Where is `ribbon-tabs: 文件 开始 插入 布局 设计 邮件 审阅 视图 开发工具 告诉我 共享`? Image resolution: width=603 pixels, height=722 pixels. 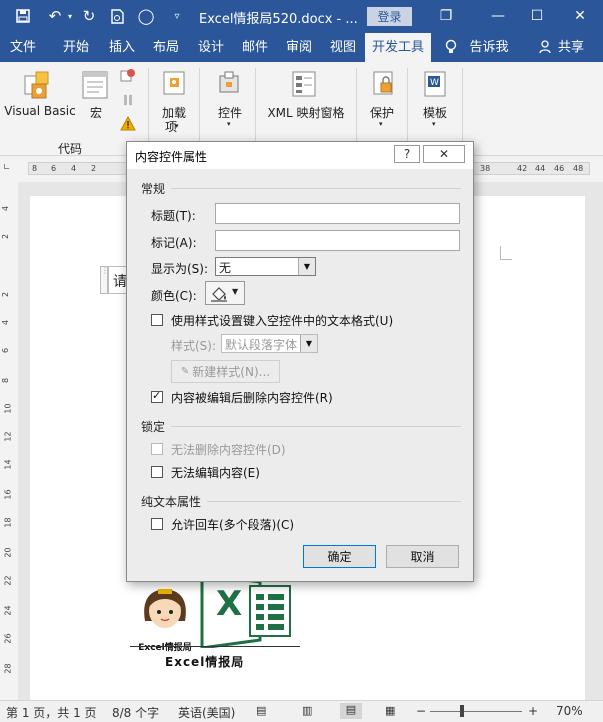 ribbon-tabs: 文件 开始 插入 布局 设计 邮件 审阅 视图 开发工具 告诉我 共享 is located at coordinates (301, 47).